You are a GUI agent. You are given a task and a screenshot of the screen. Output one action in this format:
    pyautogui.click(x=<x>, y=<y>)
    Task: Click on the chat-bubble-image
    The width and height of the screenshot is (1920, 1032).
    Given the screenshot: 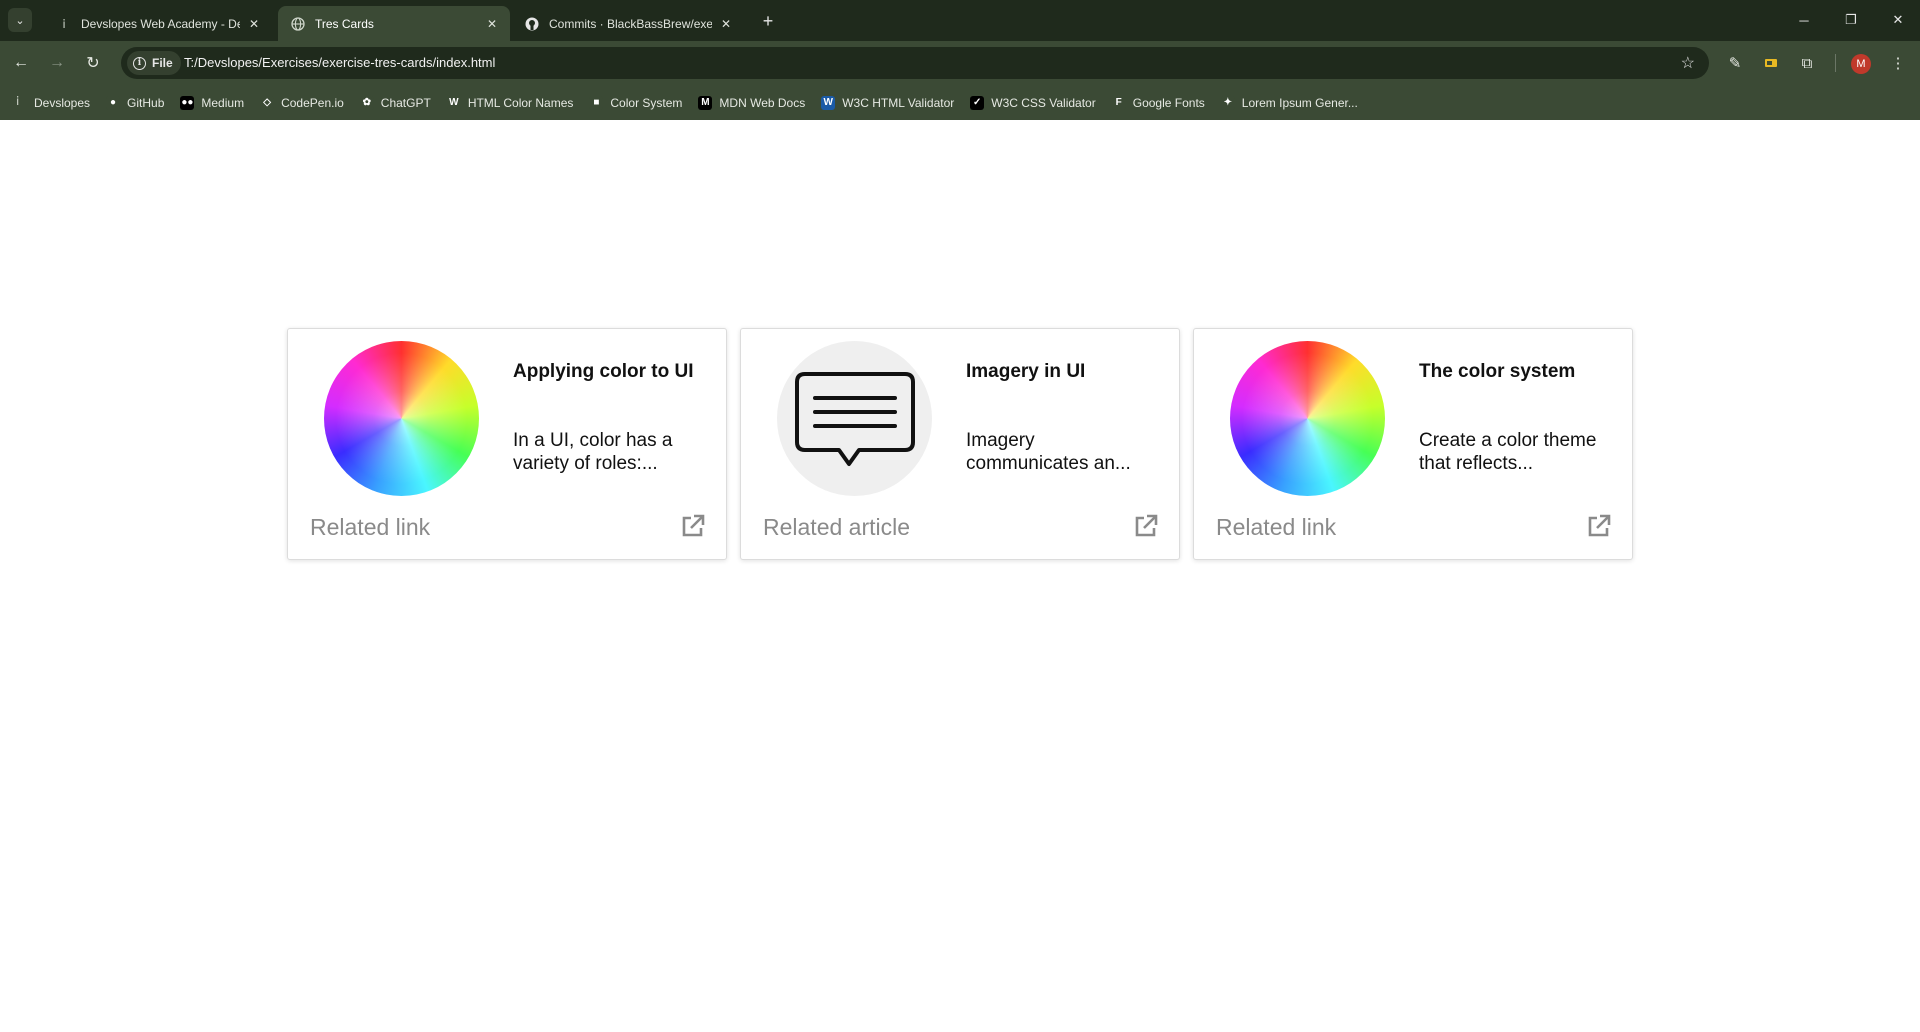 What is the action you would take?
    pyautogui.click(x=854, y=418)
    